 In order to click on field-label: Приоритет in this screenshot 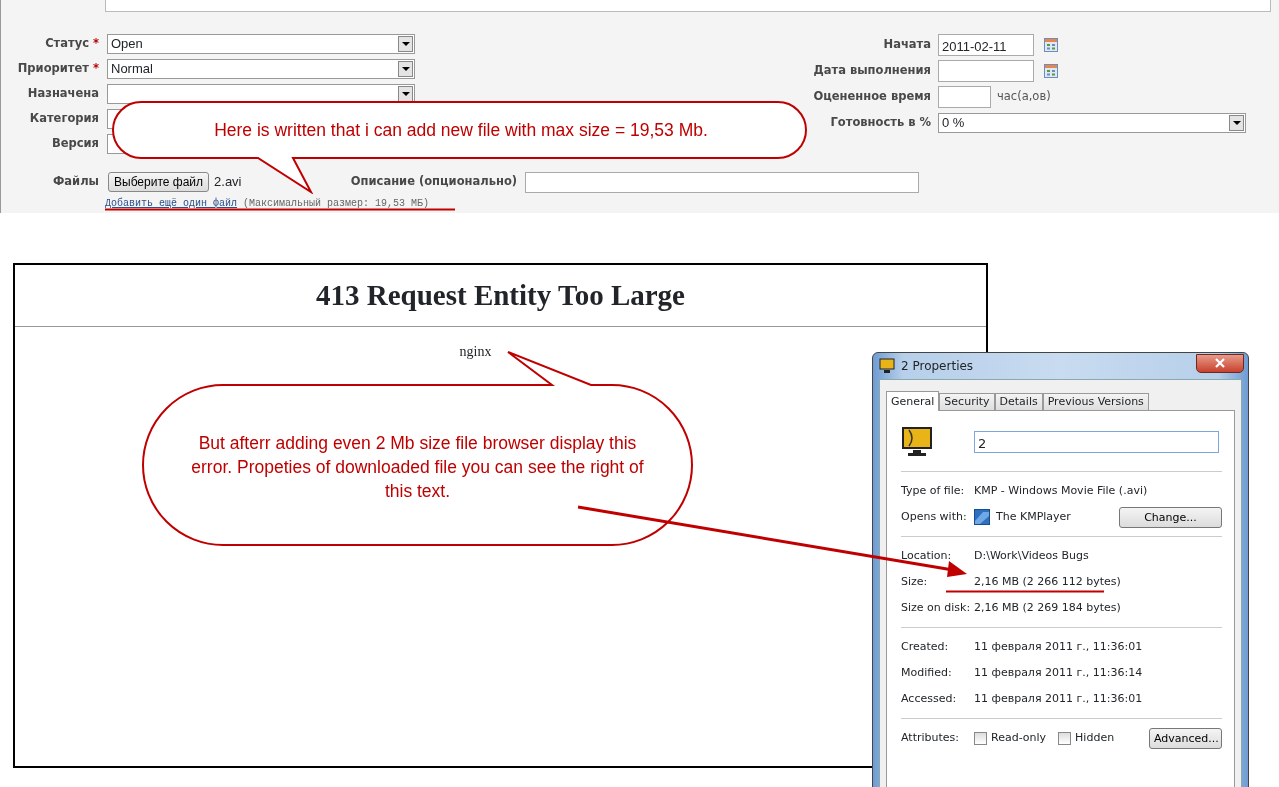, I will do `click(53, 68)`.